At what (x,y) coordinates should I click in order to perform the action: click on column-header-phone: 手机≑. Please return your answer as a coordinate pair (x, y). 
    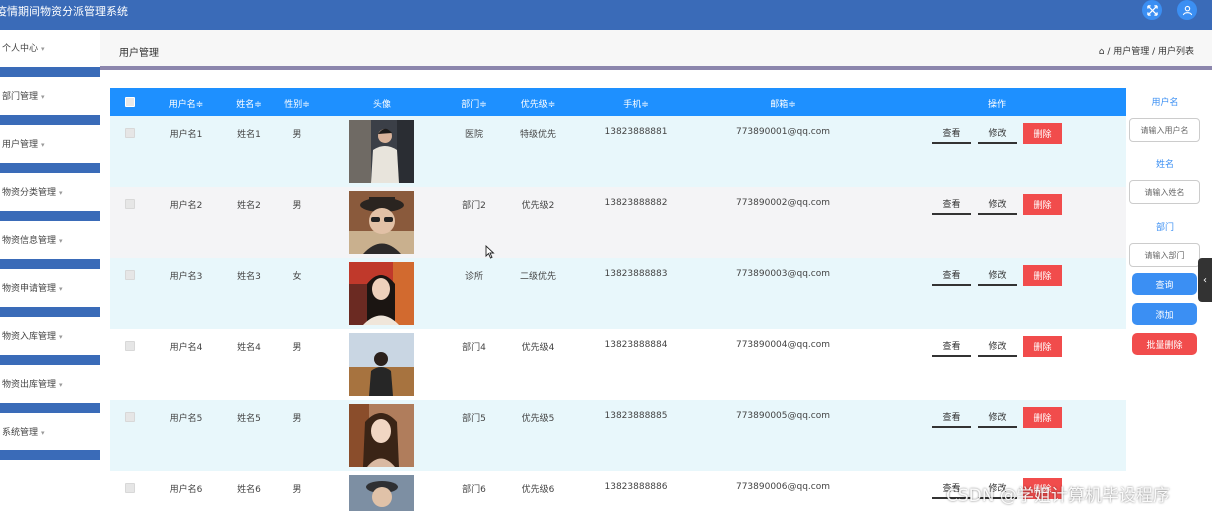
    Looking at the image, I should click on (636, 103).